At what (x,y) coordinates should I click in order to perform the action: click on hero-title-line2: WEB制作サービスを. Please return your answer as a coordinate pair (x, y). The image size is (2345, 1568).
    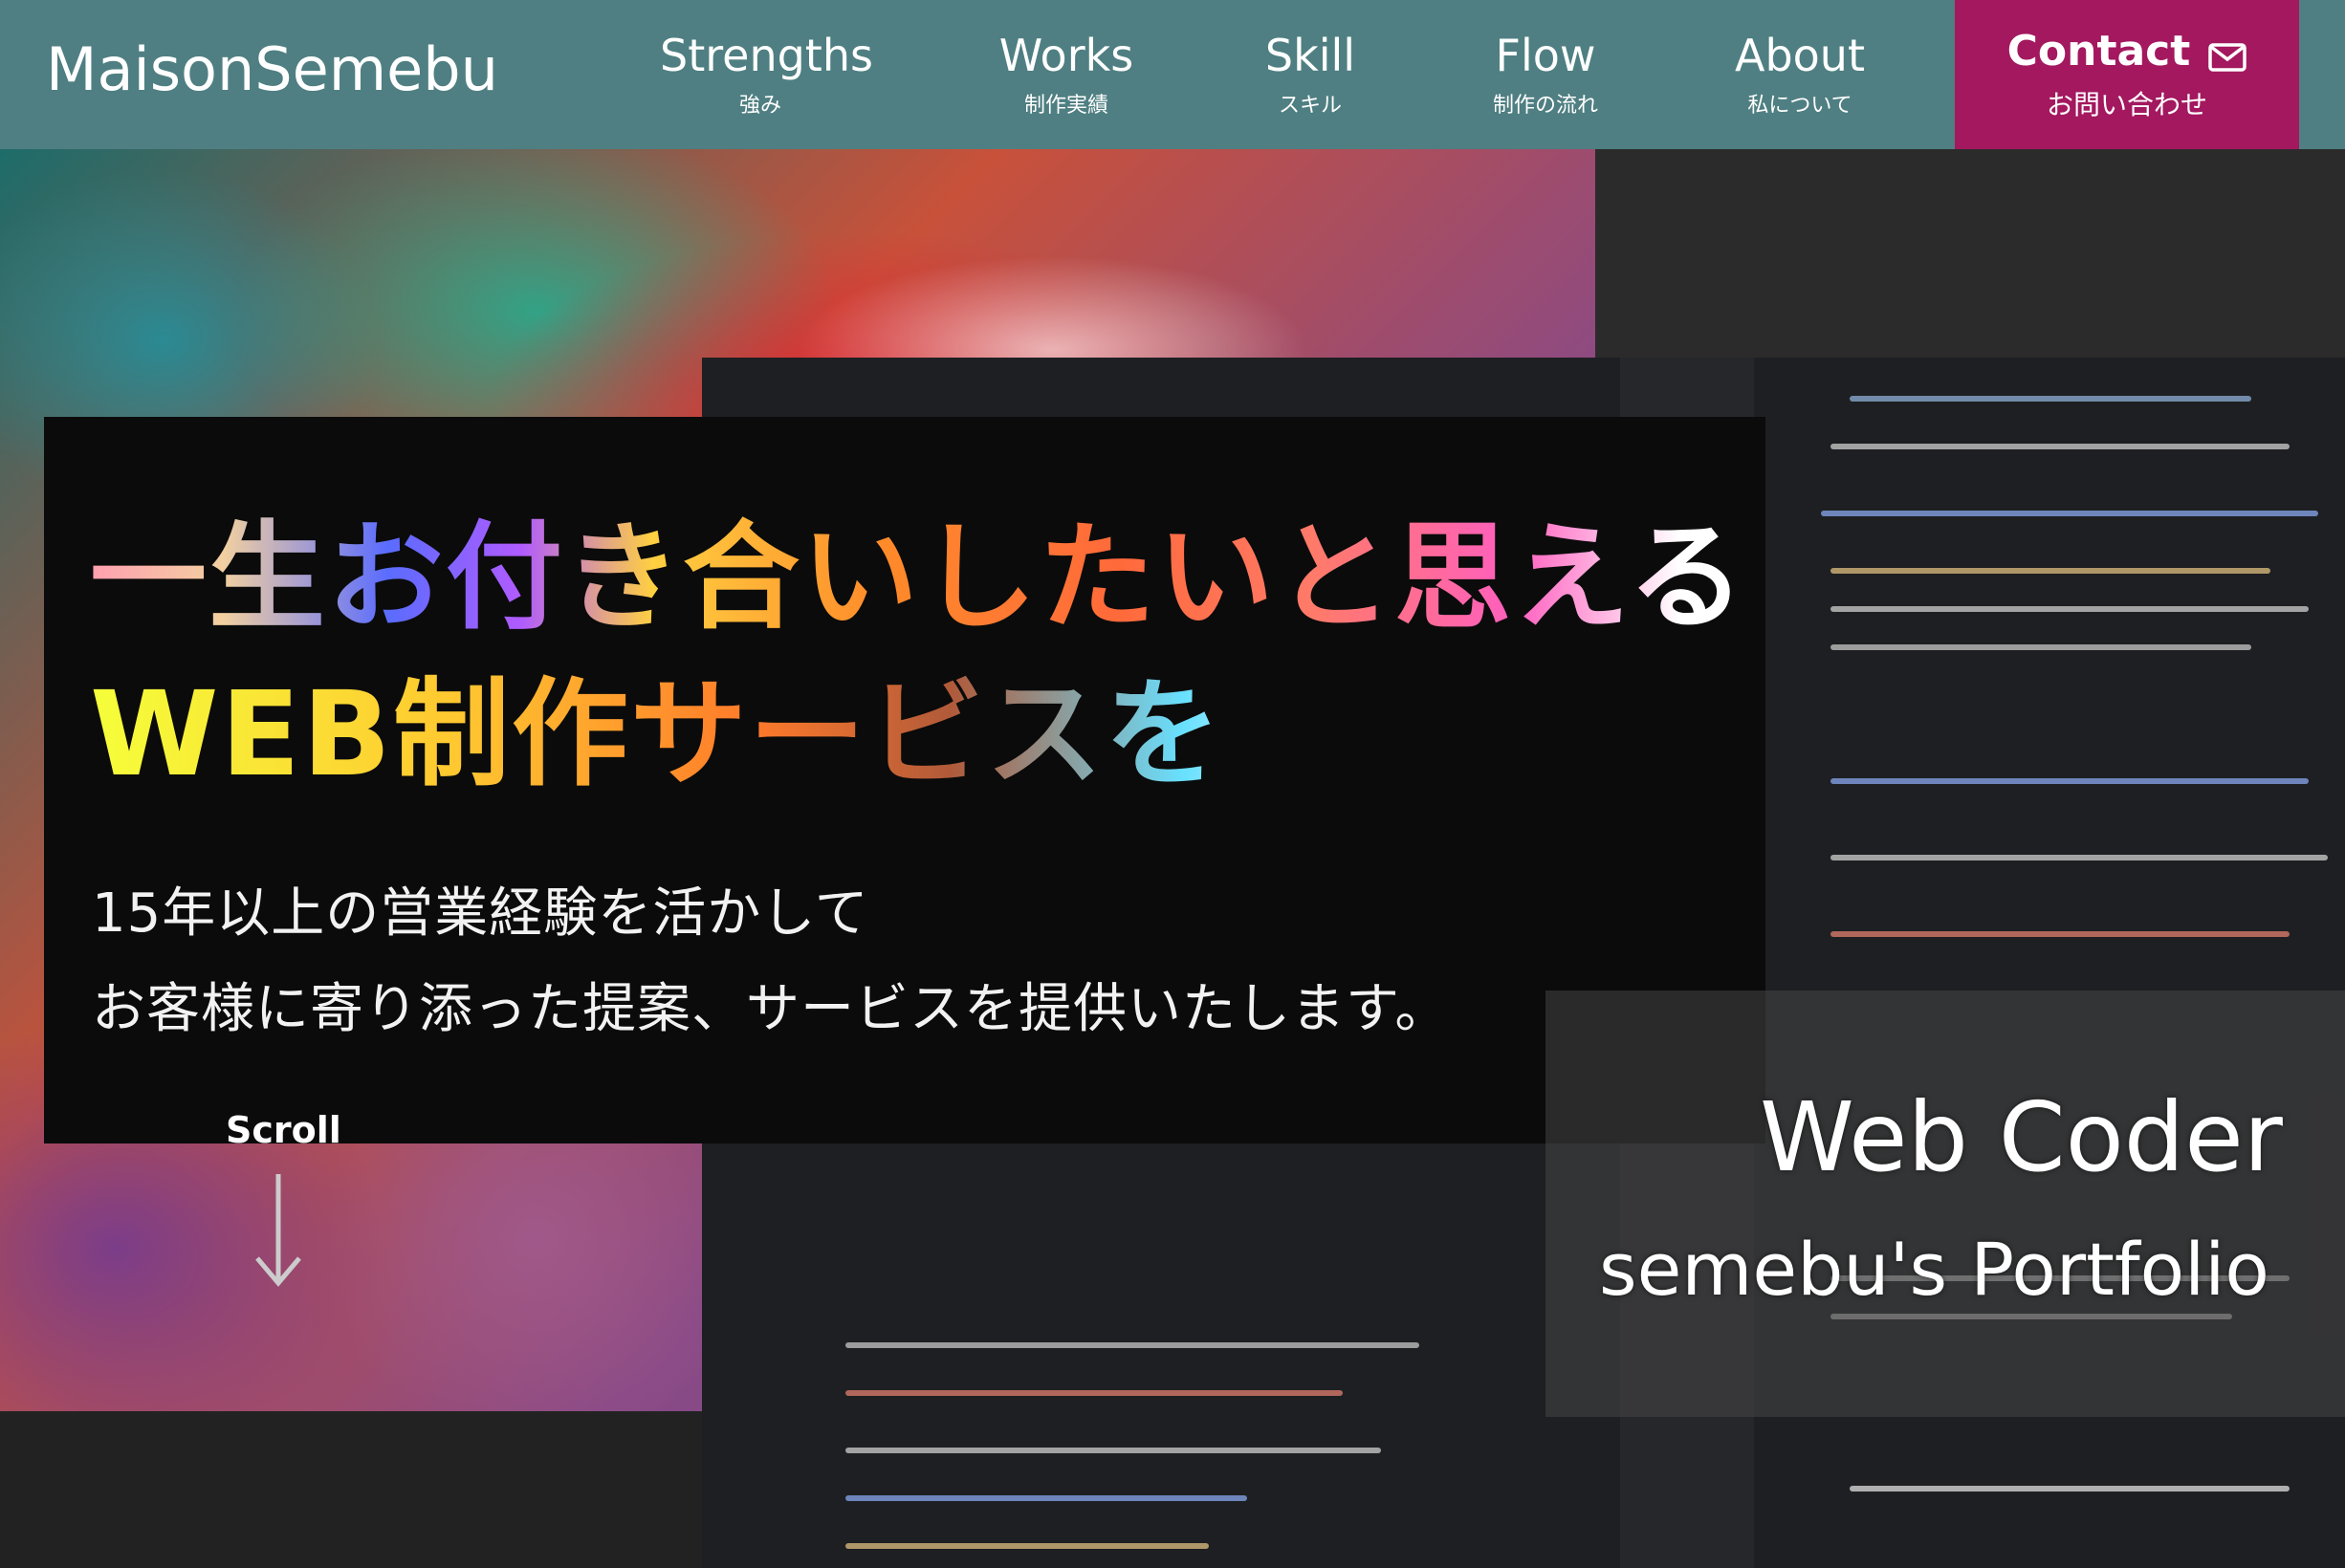
    Looking at the image, I should click on (918, 734).